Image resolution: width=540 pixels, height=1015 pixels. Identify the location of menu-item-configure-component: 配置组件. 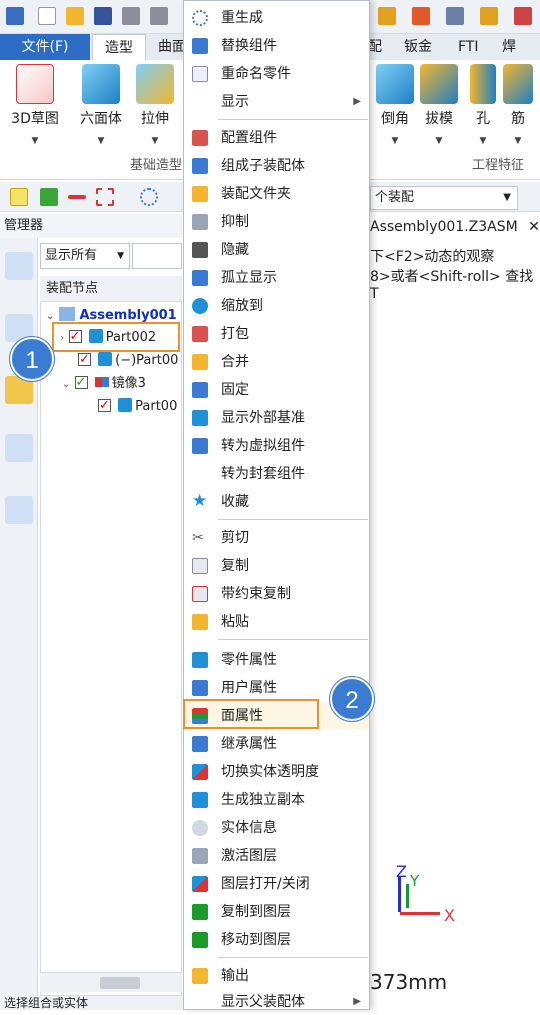
(276, 138).